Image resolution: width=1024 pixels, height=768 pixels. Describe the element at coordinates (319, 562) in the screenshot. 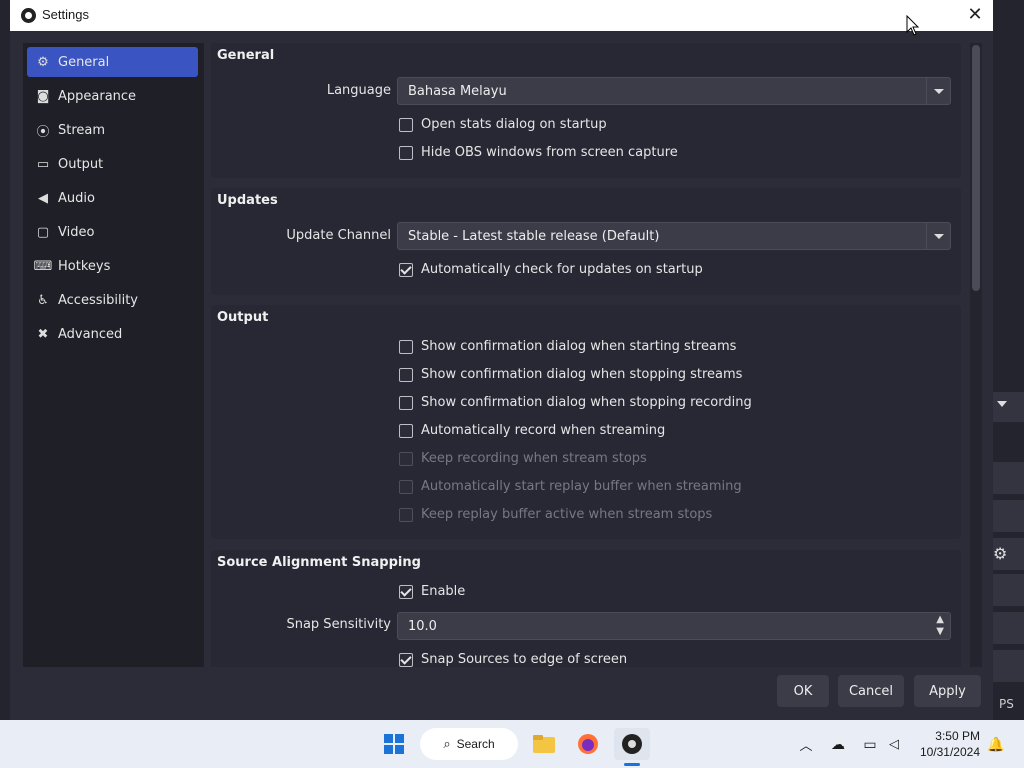

I see `group-title-snapping: Source Alignment Snapping` at that location.